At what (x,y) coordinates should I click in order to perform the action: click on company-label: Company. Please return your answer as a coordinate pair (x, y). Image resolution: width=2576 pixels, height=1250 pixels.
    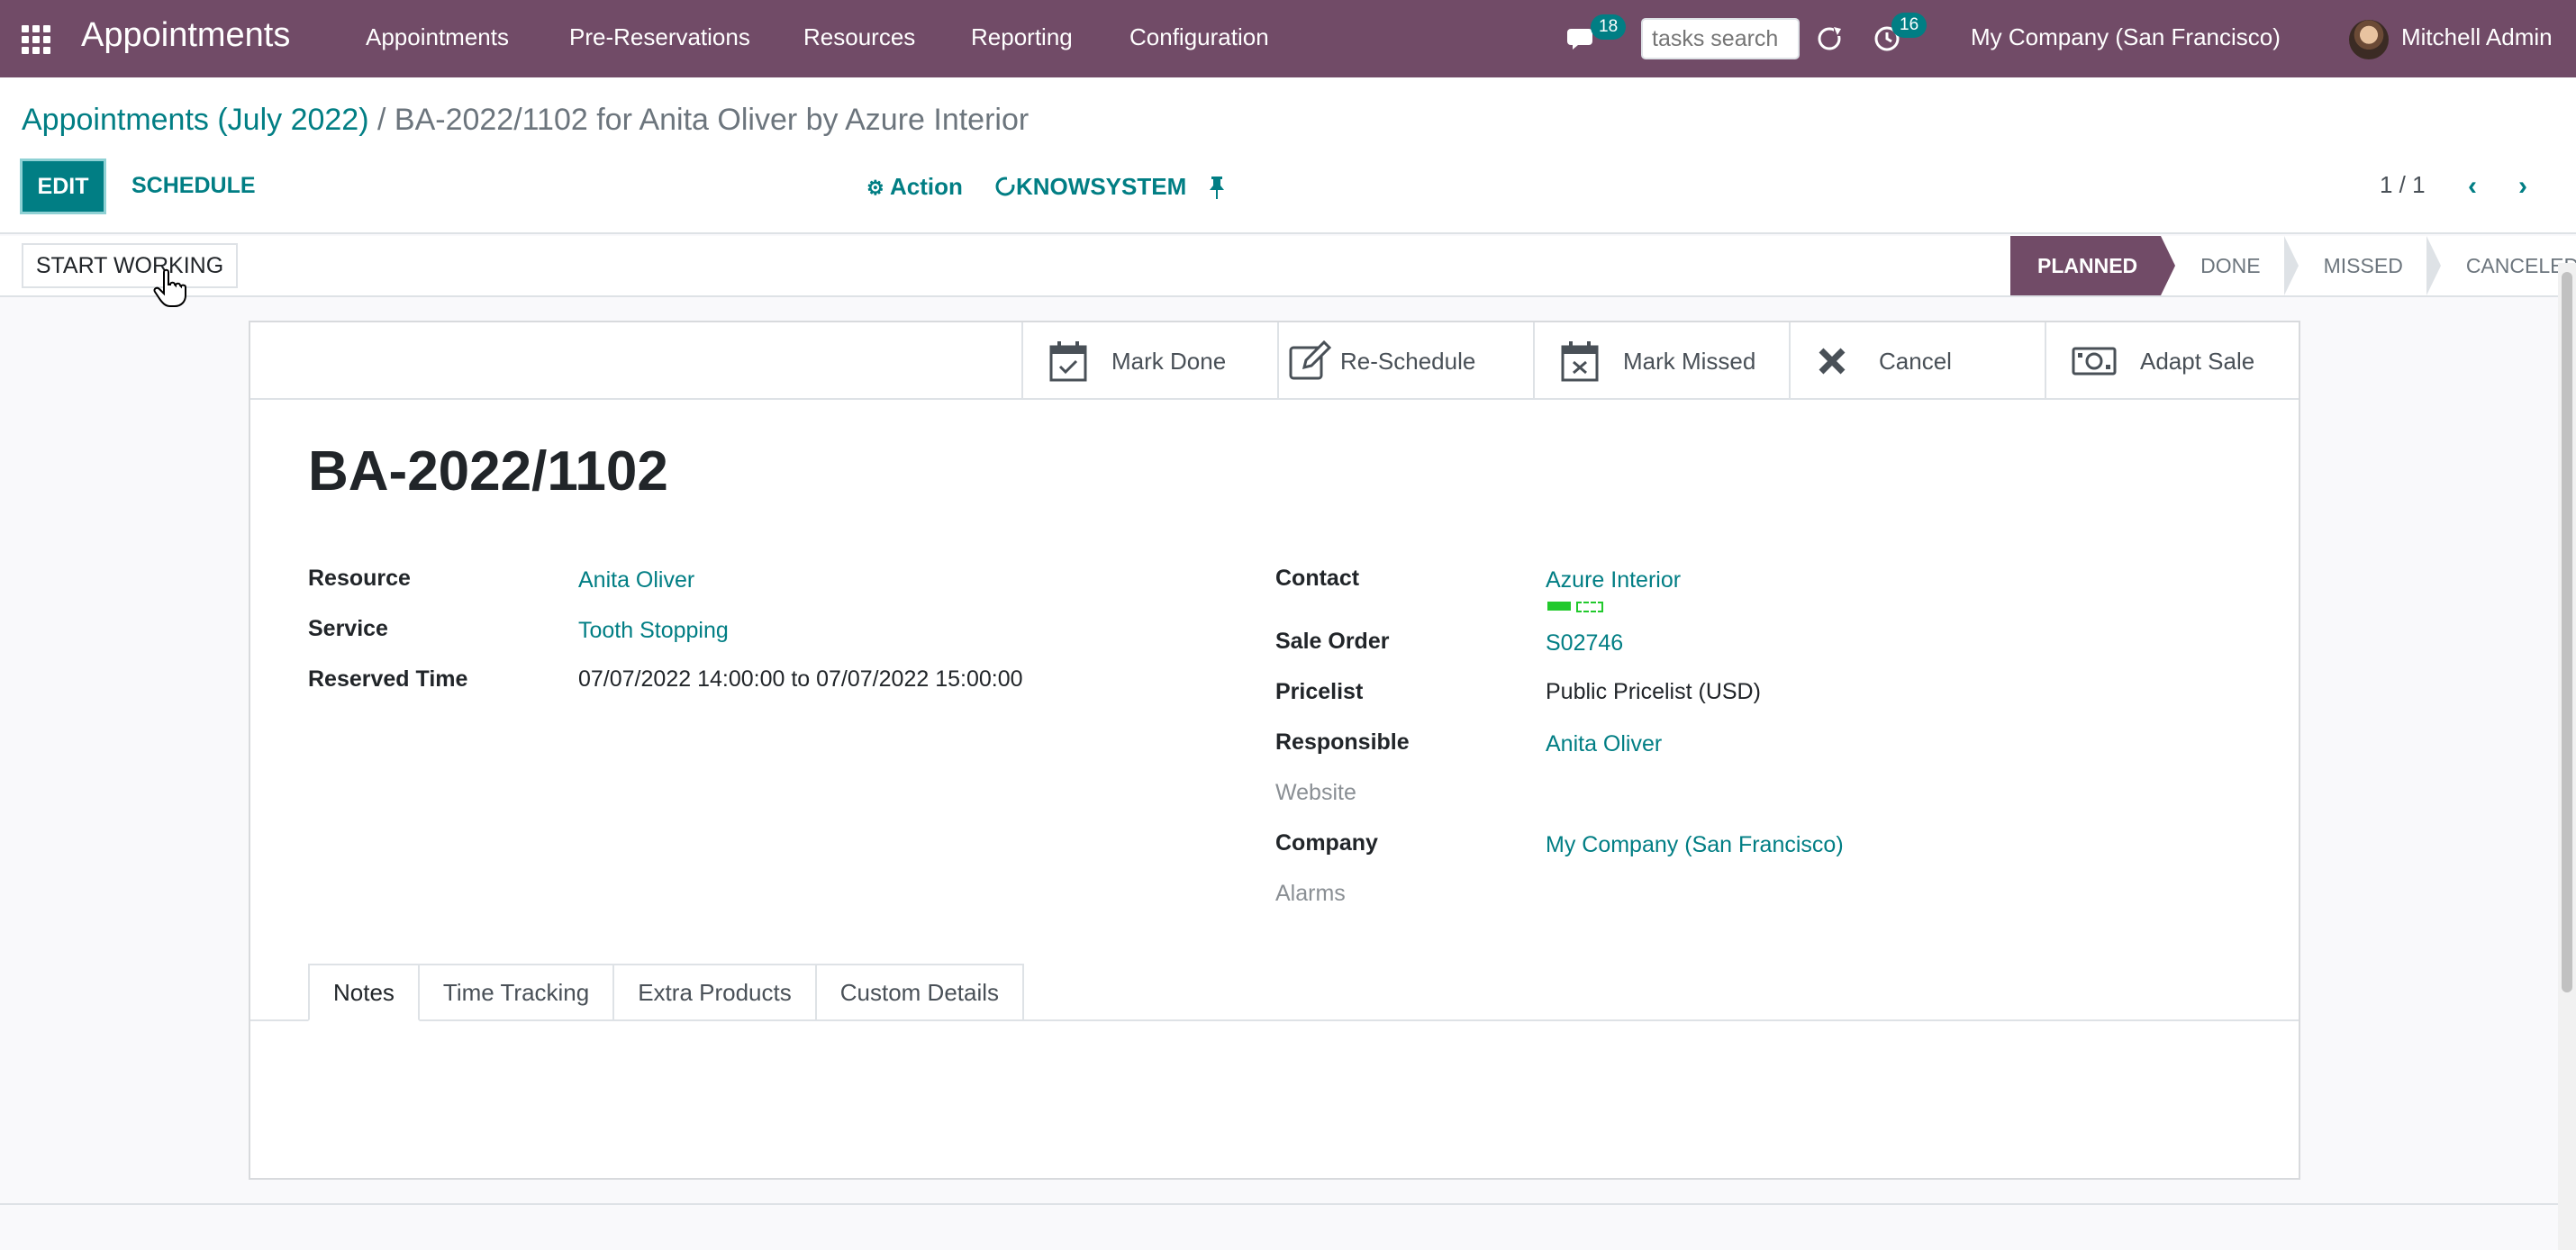
    Looking at the image, I should click on (1326, 843).